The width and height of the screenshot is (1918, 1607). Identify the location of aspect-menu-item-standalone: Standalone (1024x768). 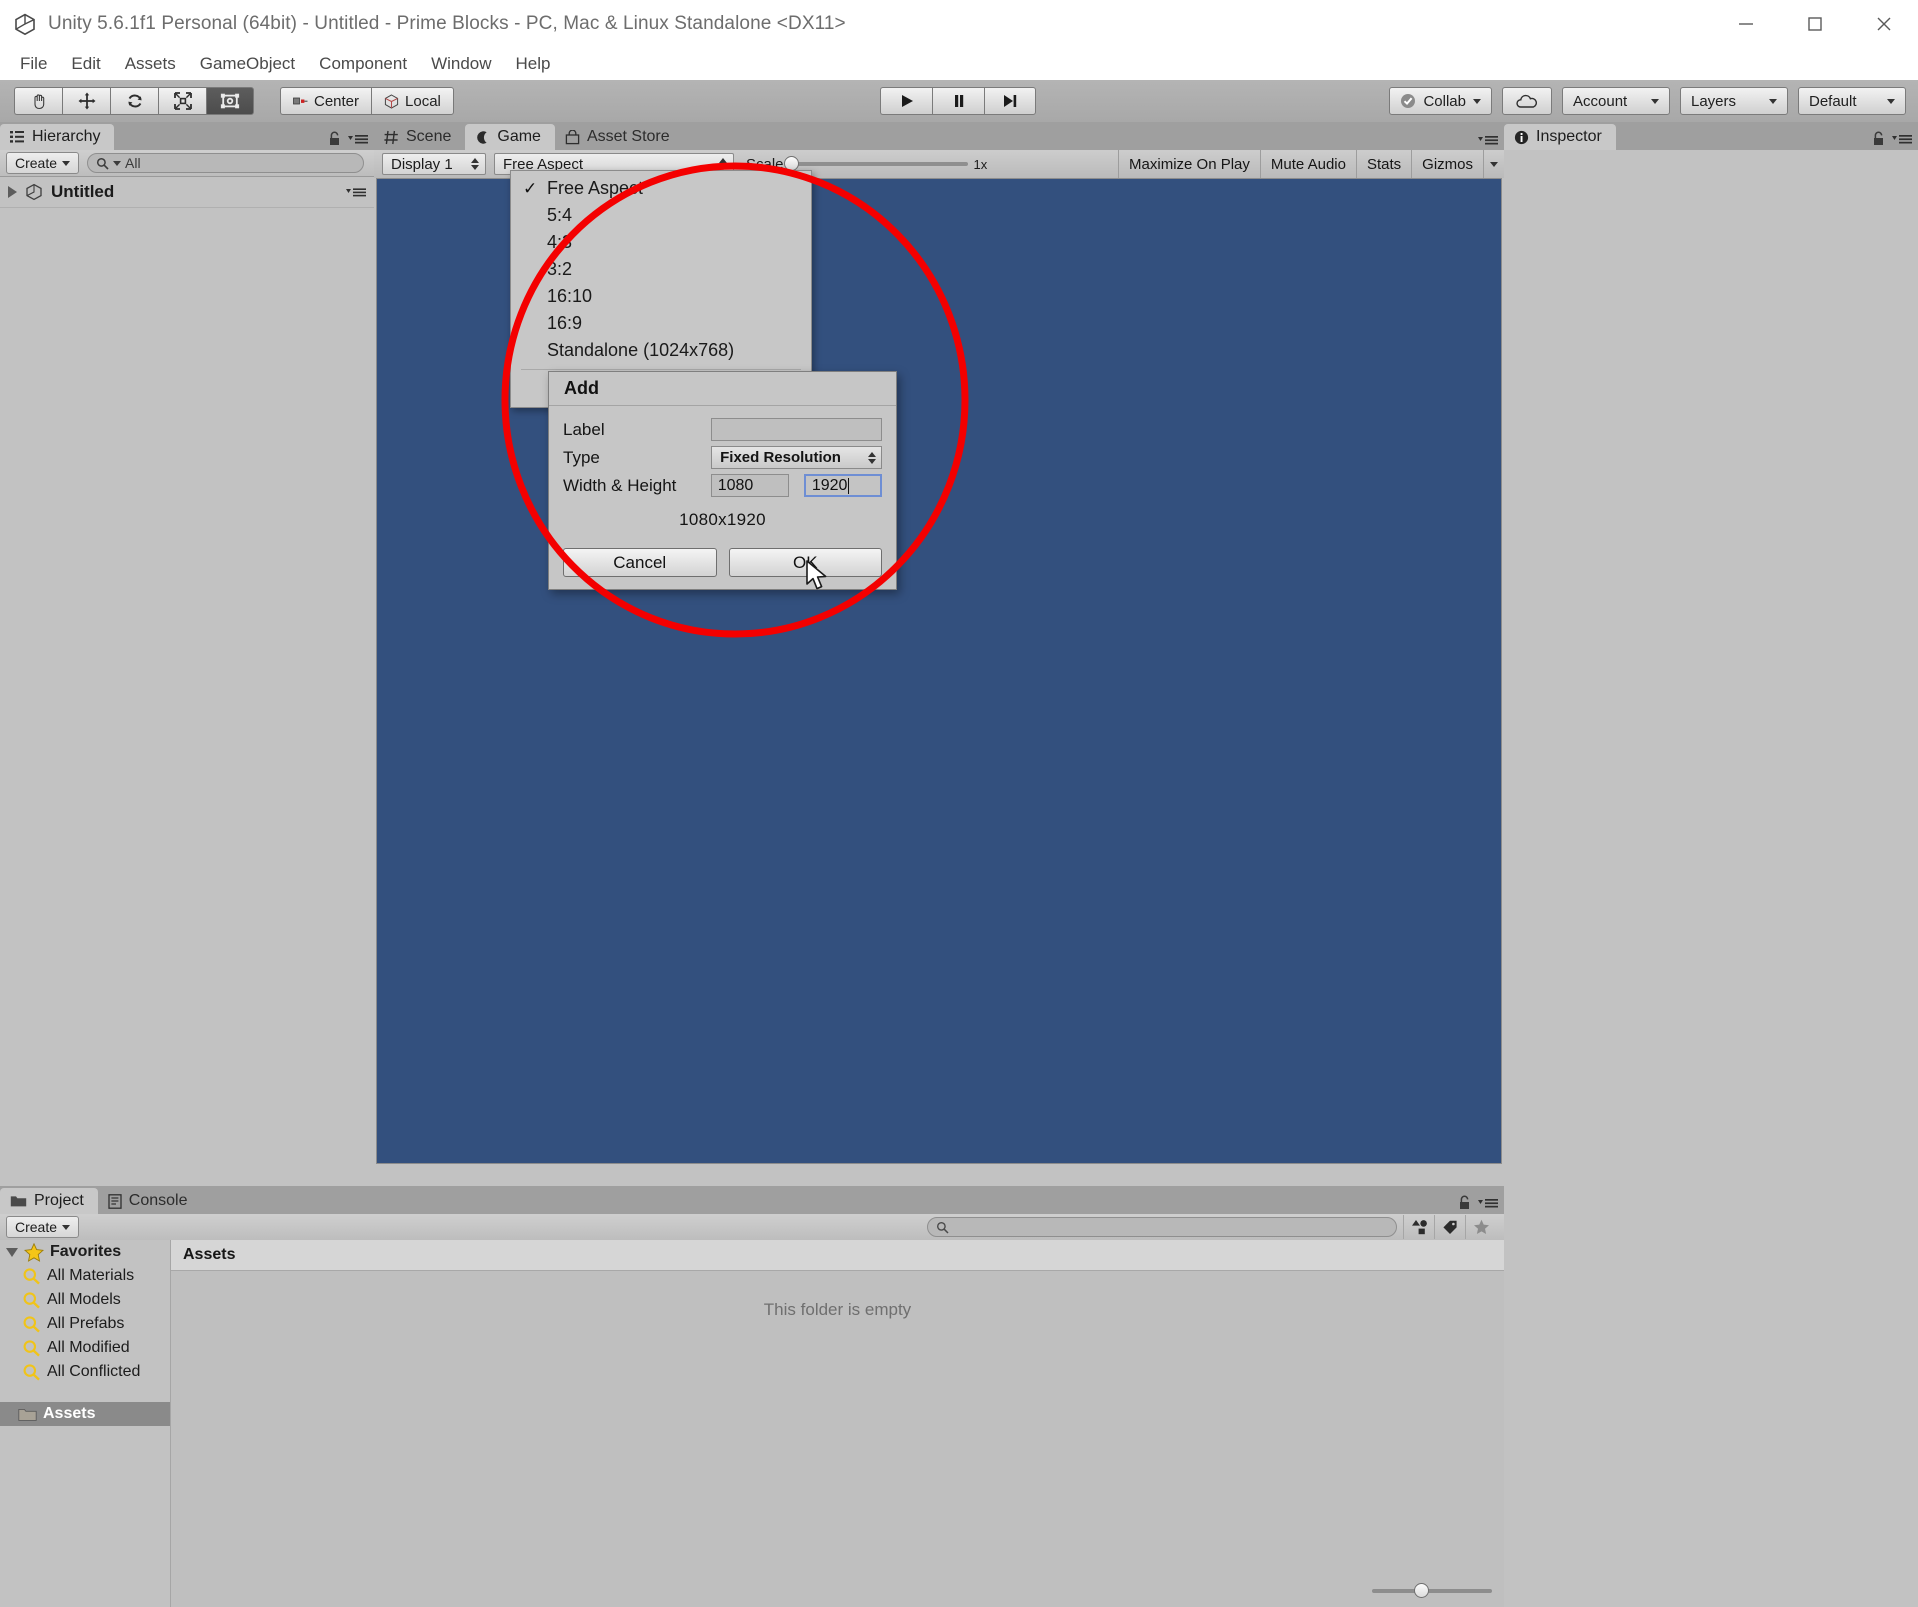
(661, 350).